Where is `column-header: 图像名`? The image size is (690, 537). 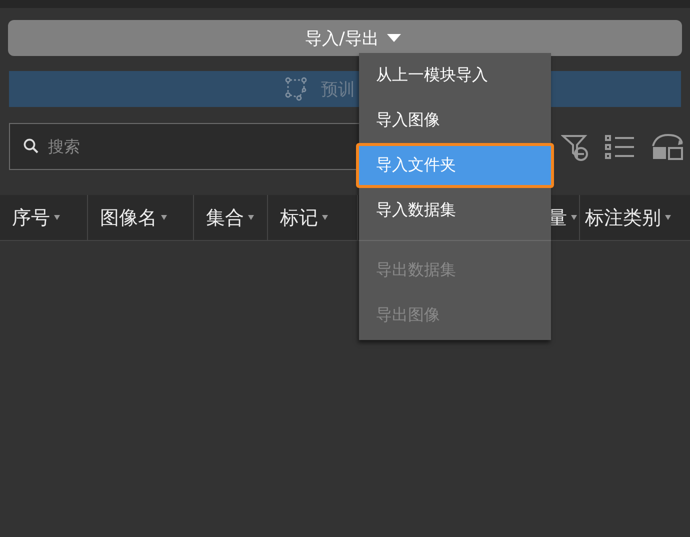
column-header: 图像名 is located at coordinates (141, 217).